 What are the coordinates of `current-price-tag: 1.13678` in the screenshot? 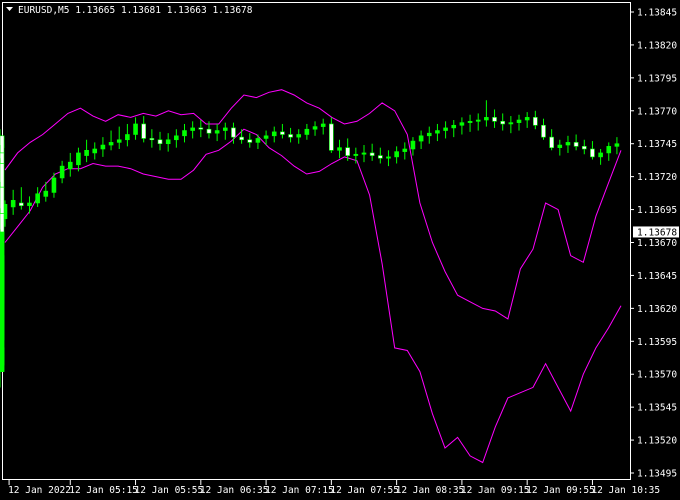 It's located at (656, 232).